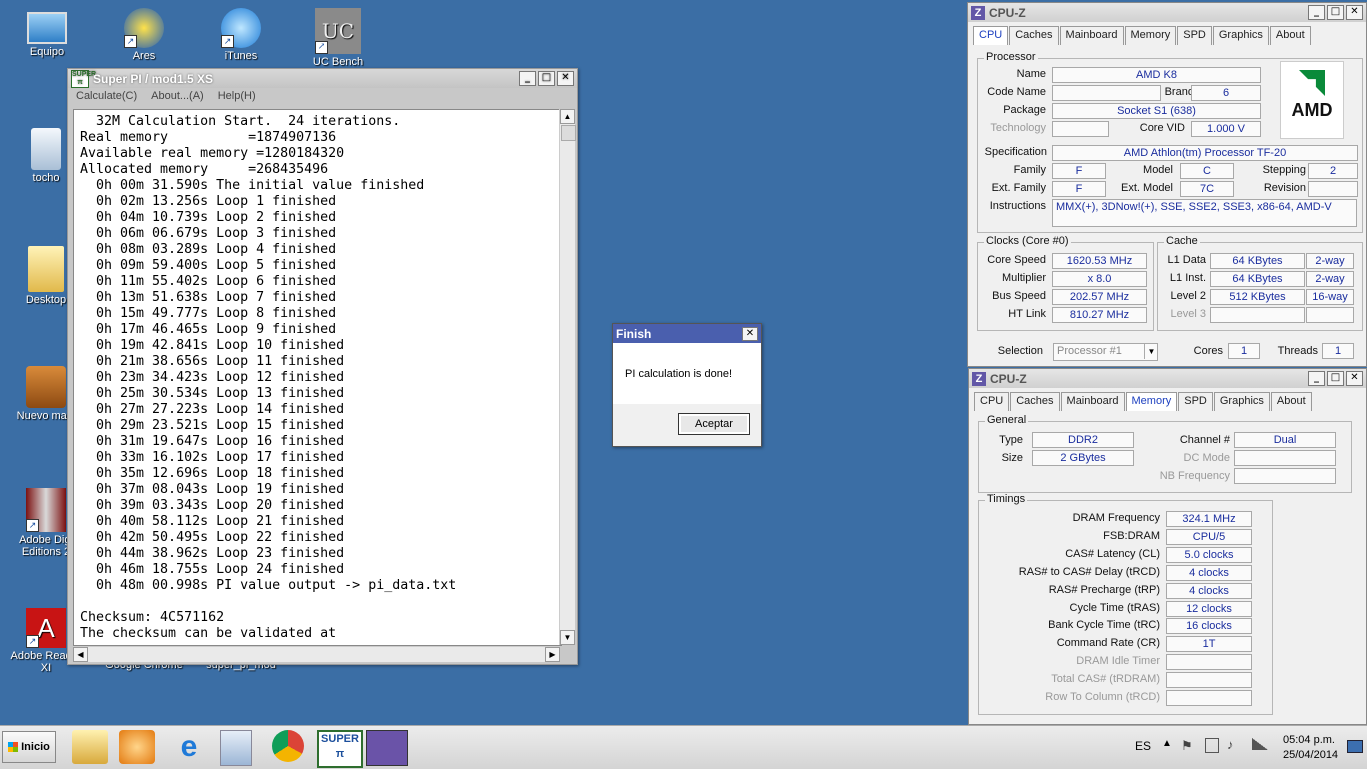 Image resolution: width=1367 pixels, height=769 pixels. I want to click on internet-explorer-icon: e, so click(189, 747).